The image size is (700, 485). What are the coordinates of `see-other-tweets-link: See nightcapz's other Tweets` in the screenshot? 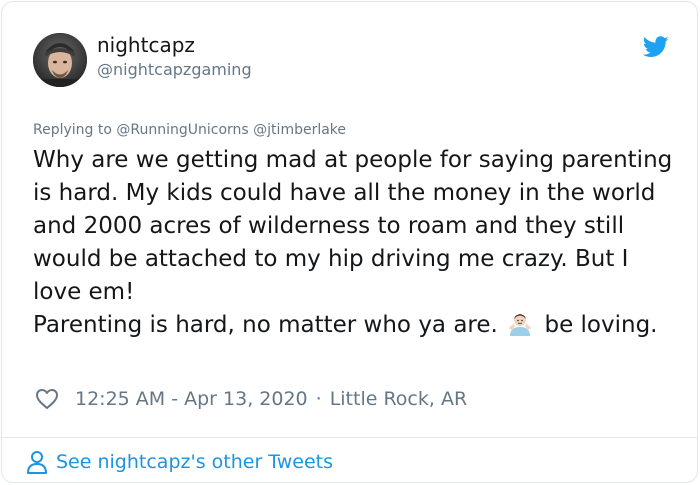 It's located at (179, 462).